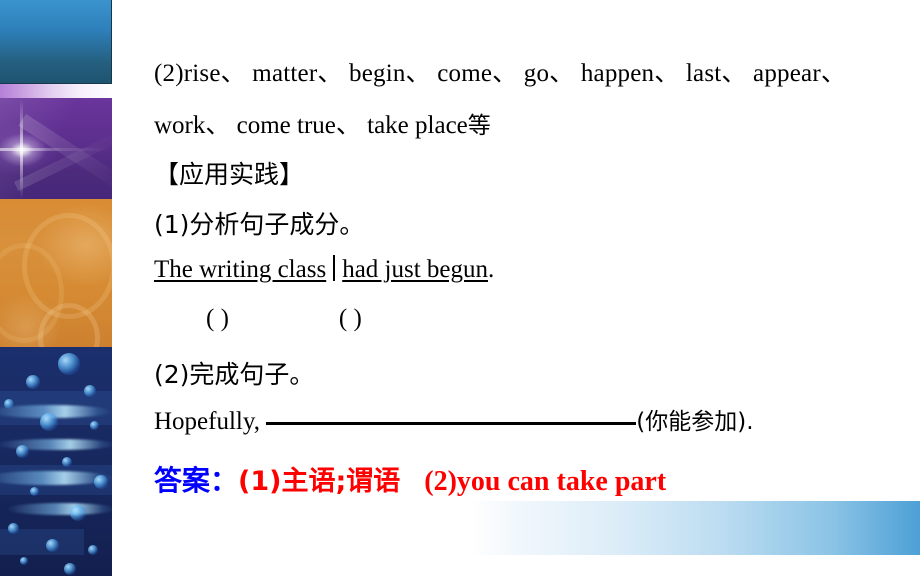 The height and width of the screenshot is (576, 920). What do you see at coordinates (196, 480) in the screenshot?
I see `answer-label: 答案：` at bounding box center [196, 480].